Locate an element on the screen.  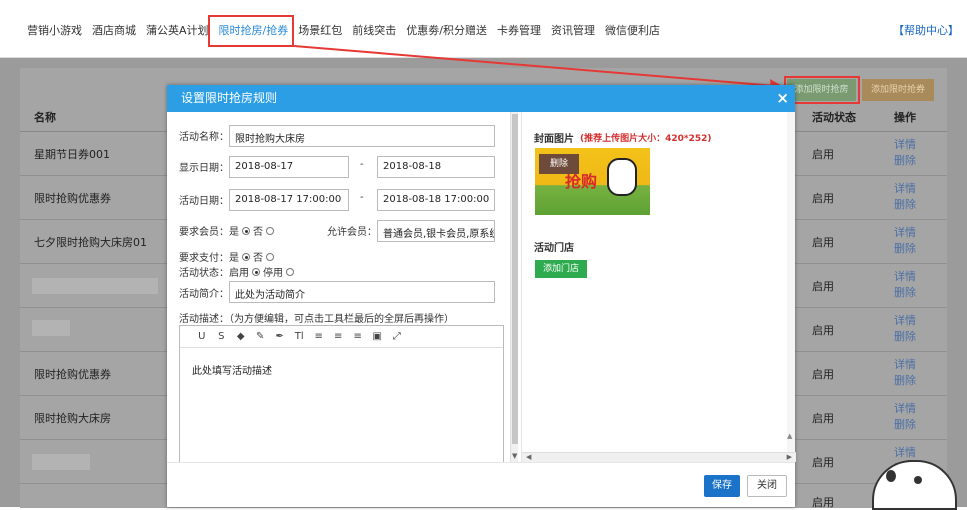
nav-item-wechat-store: 微信便利店 is located at coordinates (632, 30).